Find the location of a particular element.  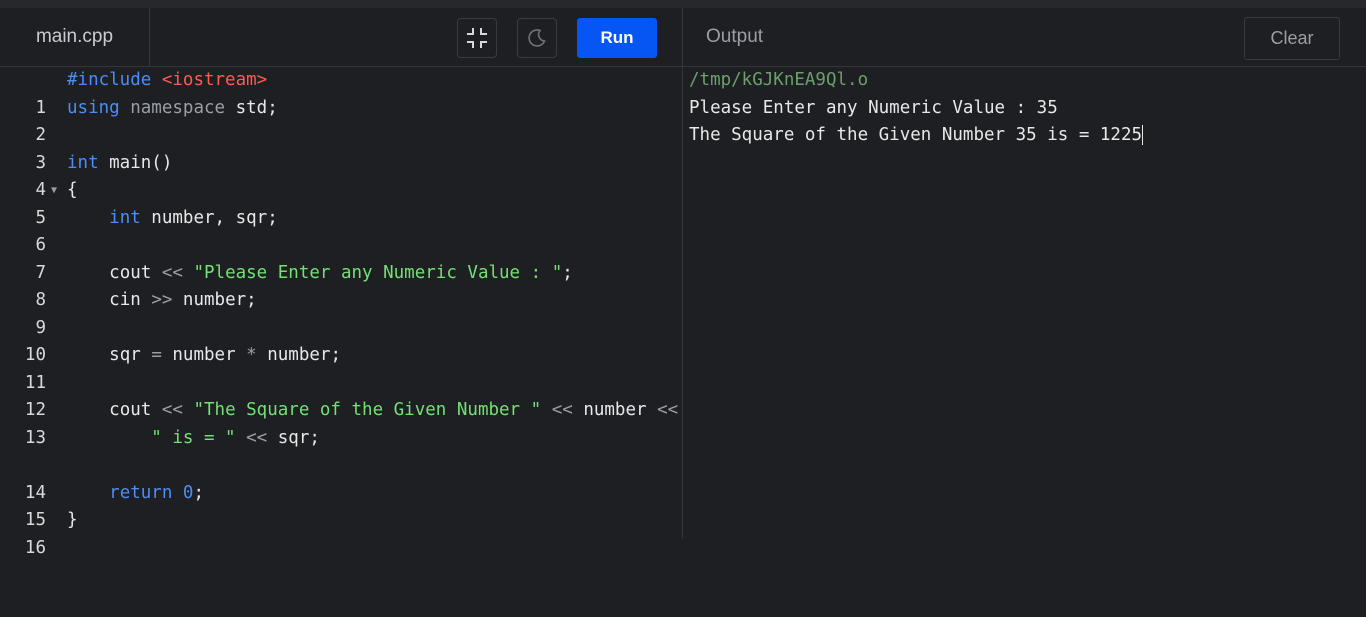

code-line: 6 int number, sqr; is located at coordinates (341, 230).